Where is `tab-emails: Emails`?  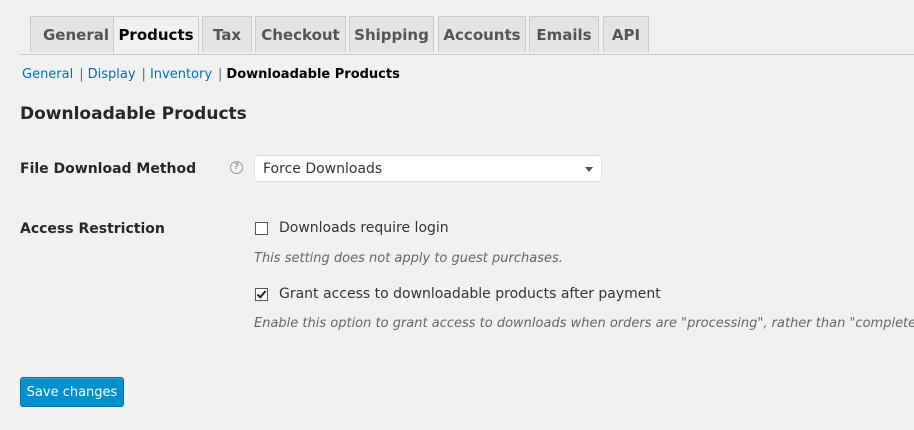 tab-emails: Emails is located at coordinates (564, 34).